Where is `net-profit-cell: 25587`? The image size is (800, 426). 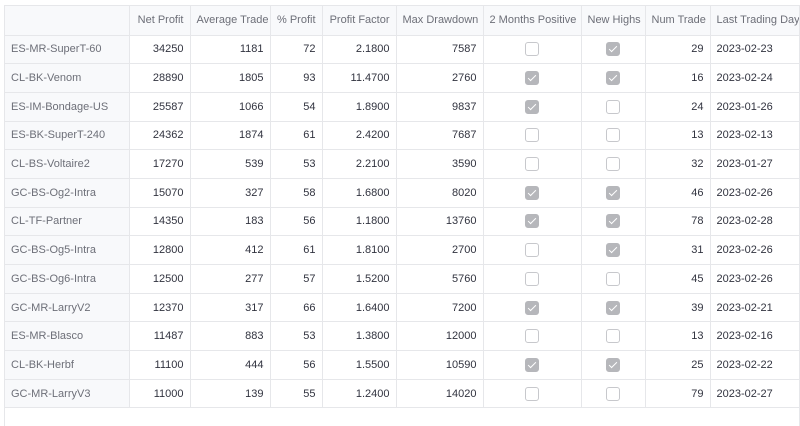 net-profit-cell: 25587 is located at coordinates (160, 107).